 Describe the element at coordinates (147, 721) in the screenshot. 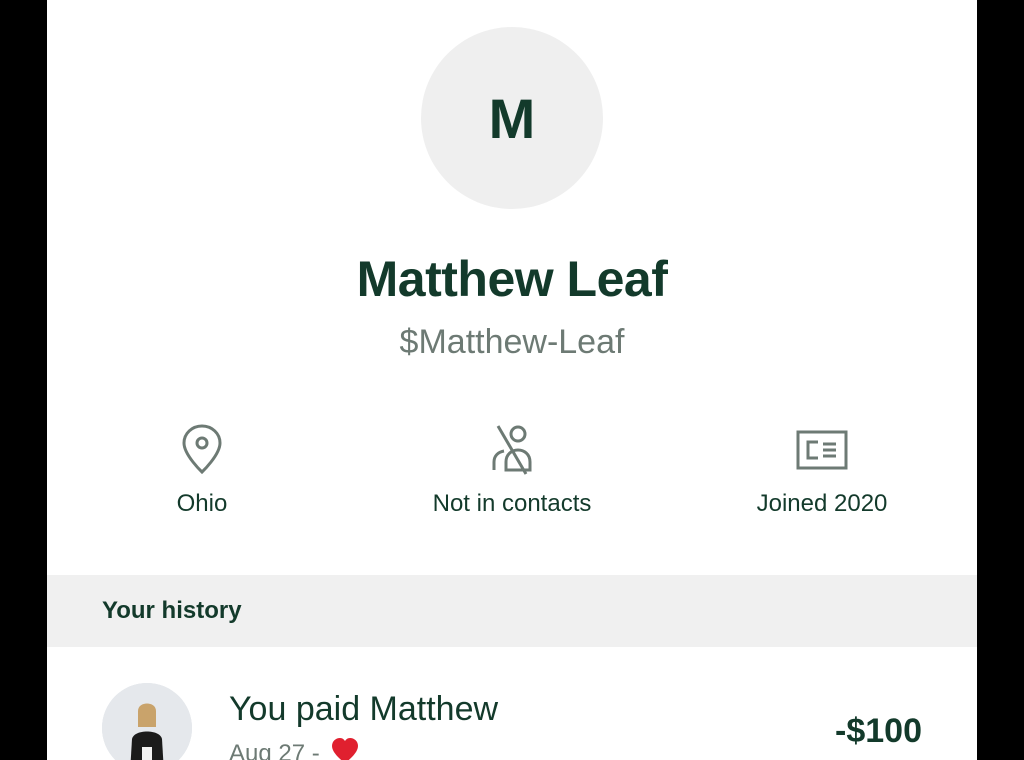

I see `payment-avatar` at that location.